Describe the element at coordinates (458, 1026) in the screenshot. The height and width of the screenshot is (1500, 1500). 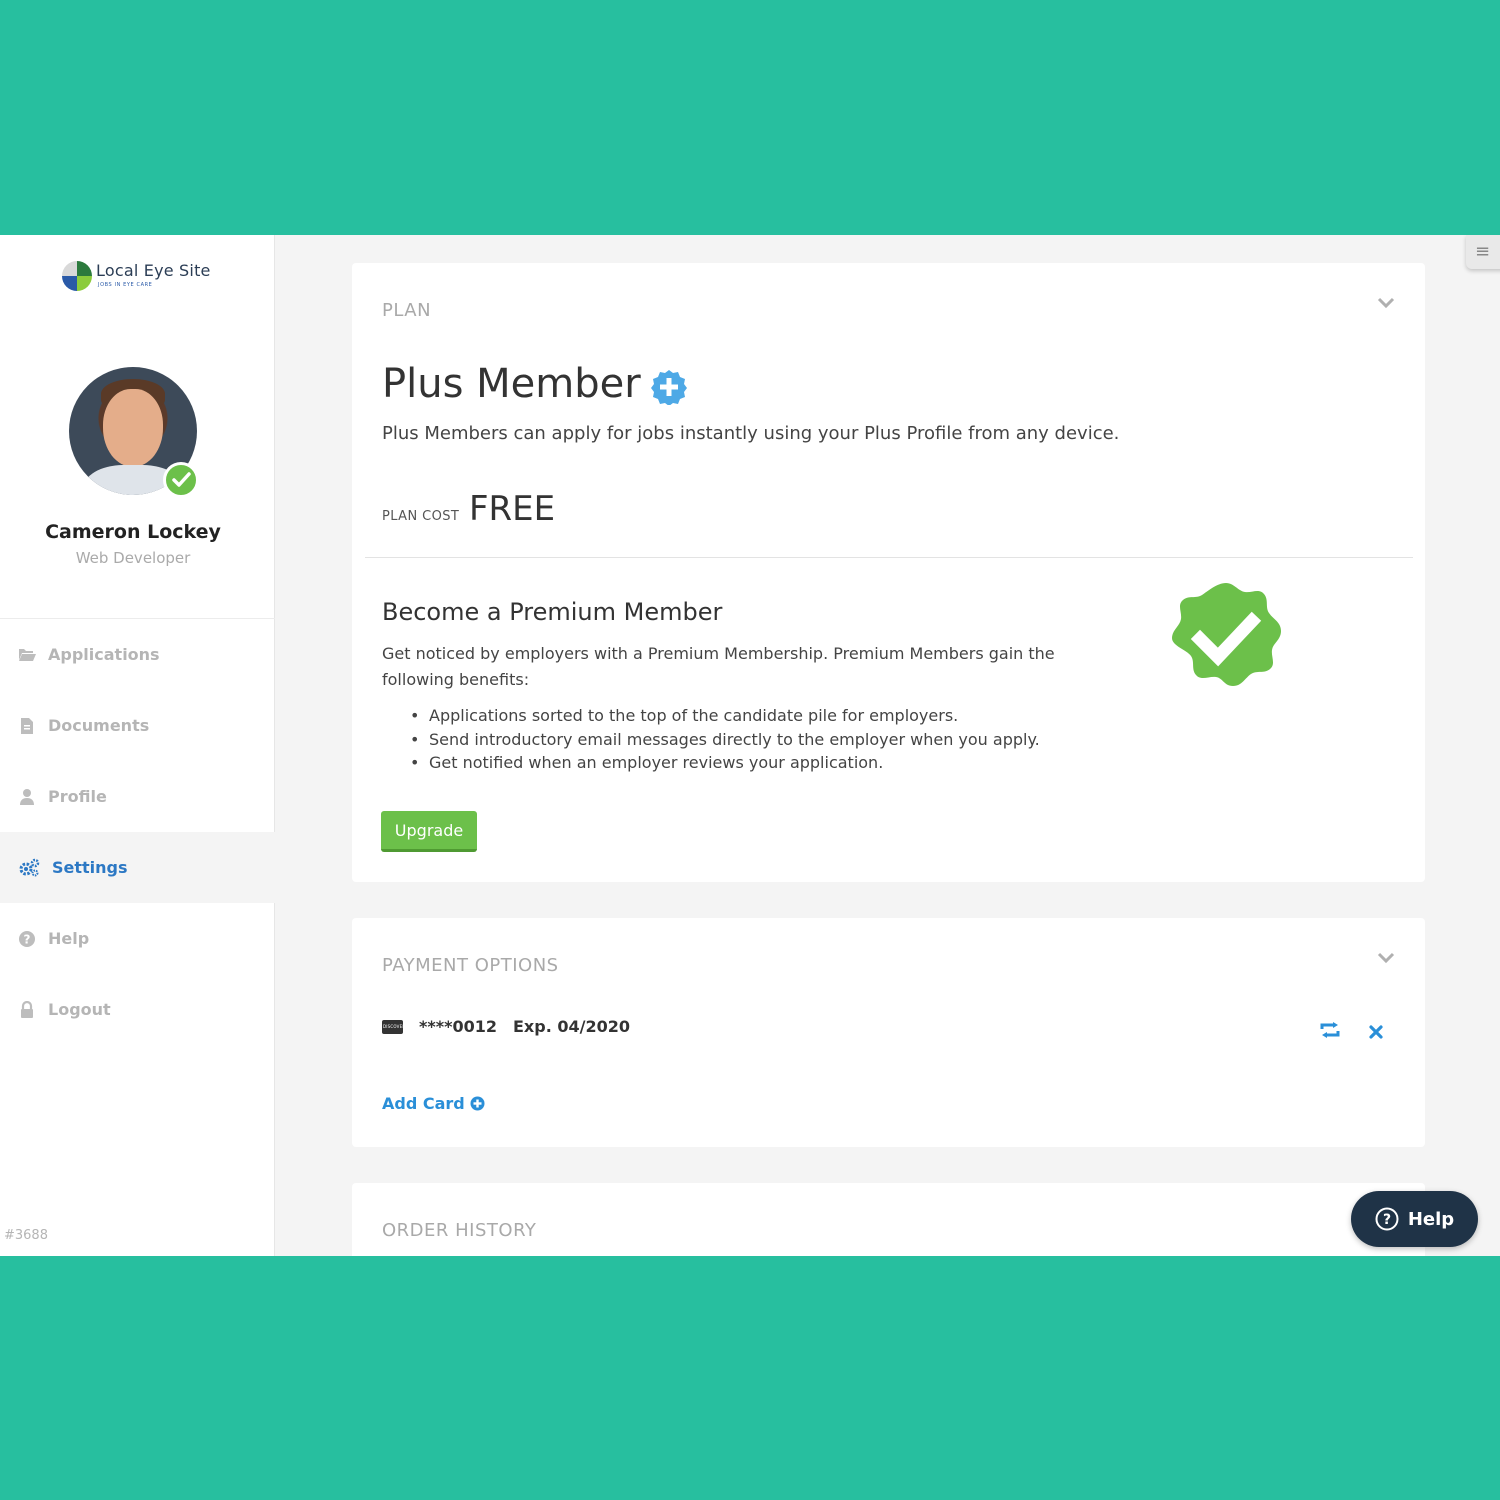
I see `card-number: ****0012` at that location.